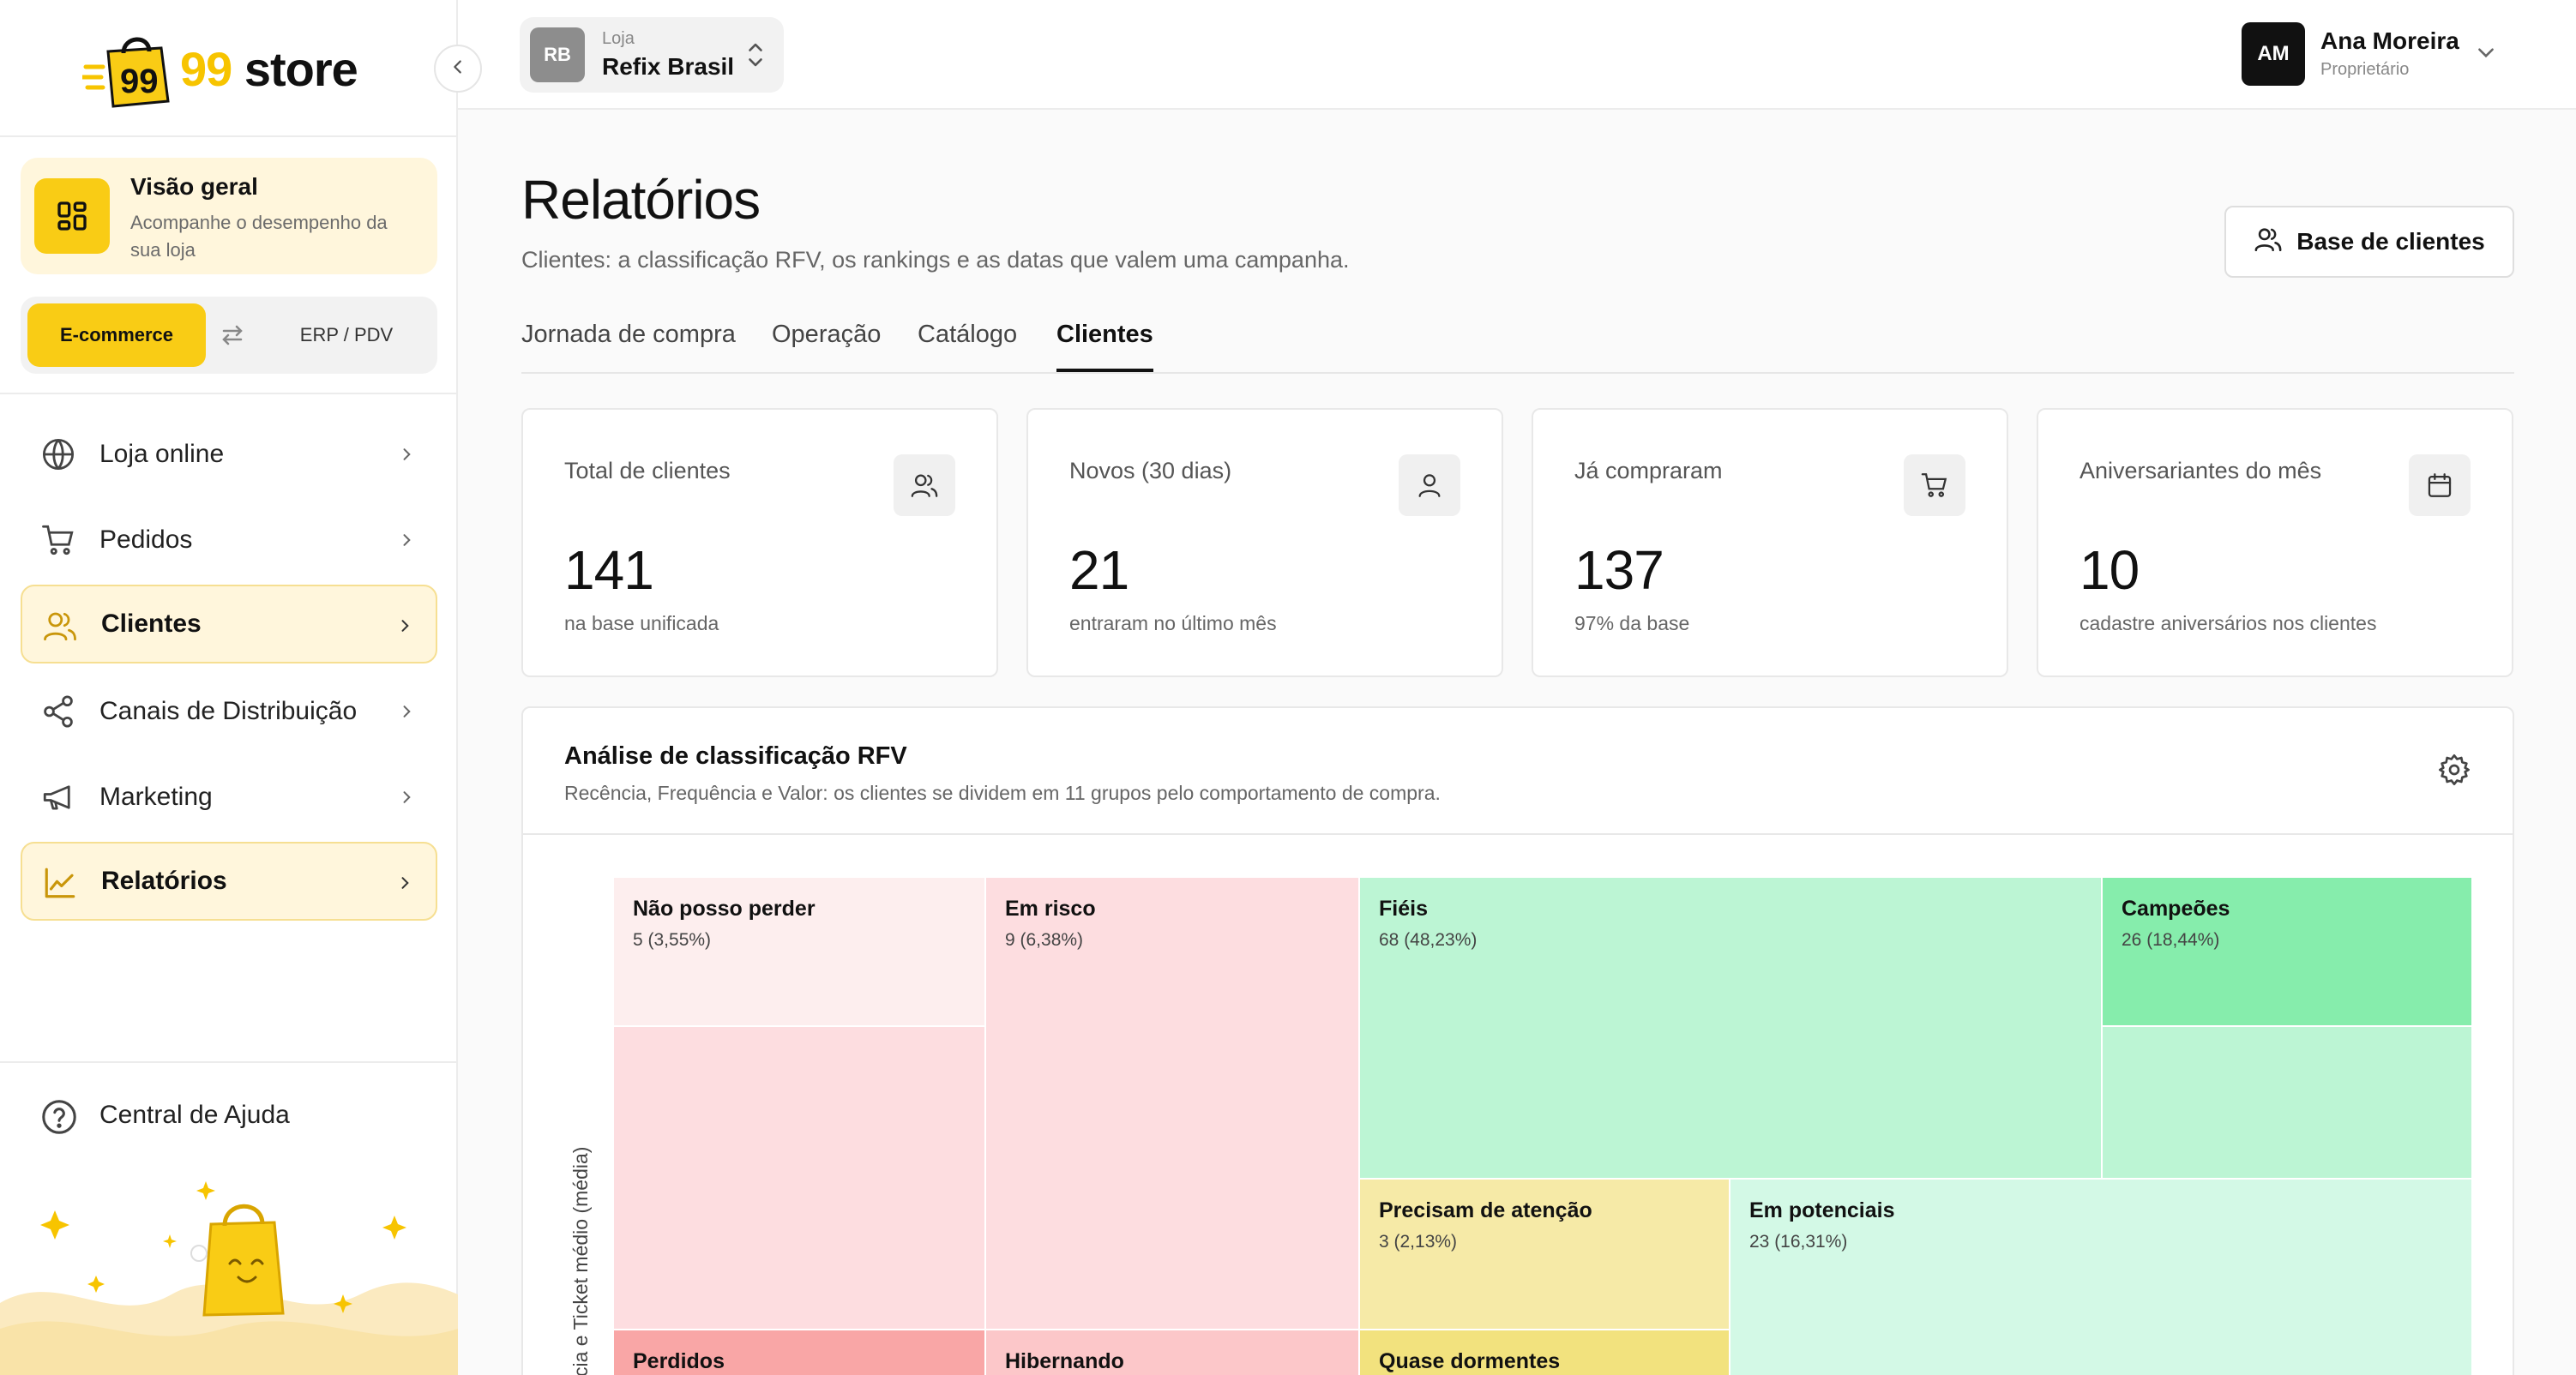  What do you see at coordinates (162, 454) in the screenshot?
I see `sidebar-item-label: Loja online` at bounding box center [162, 454].